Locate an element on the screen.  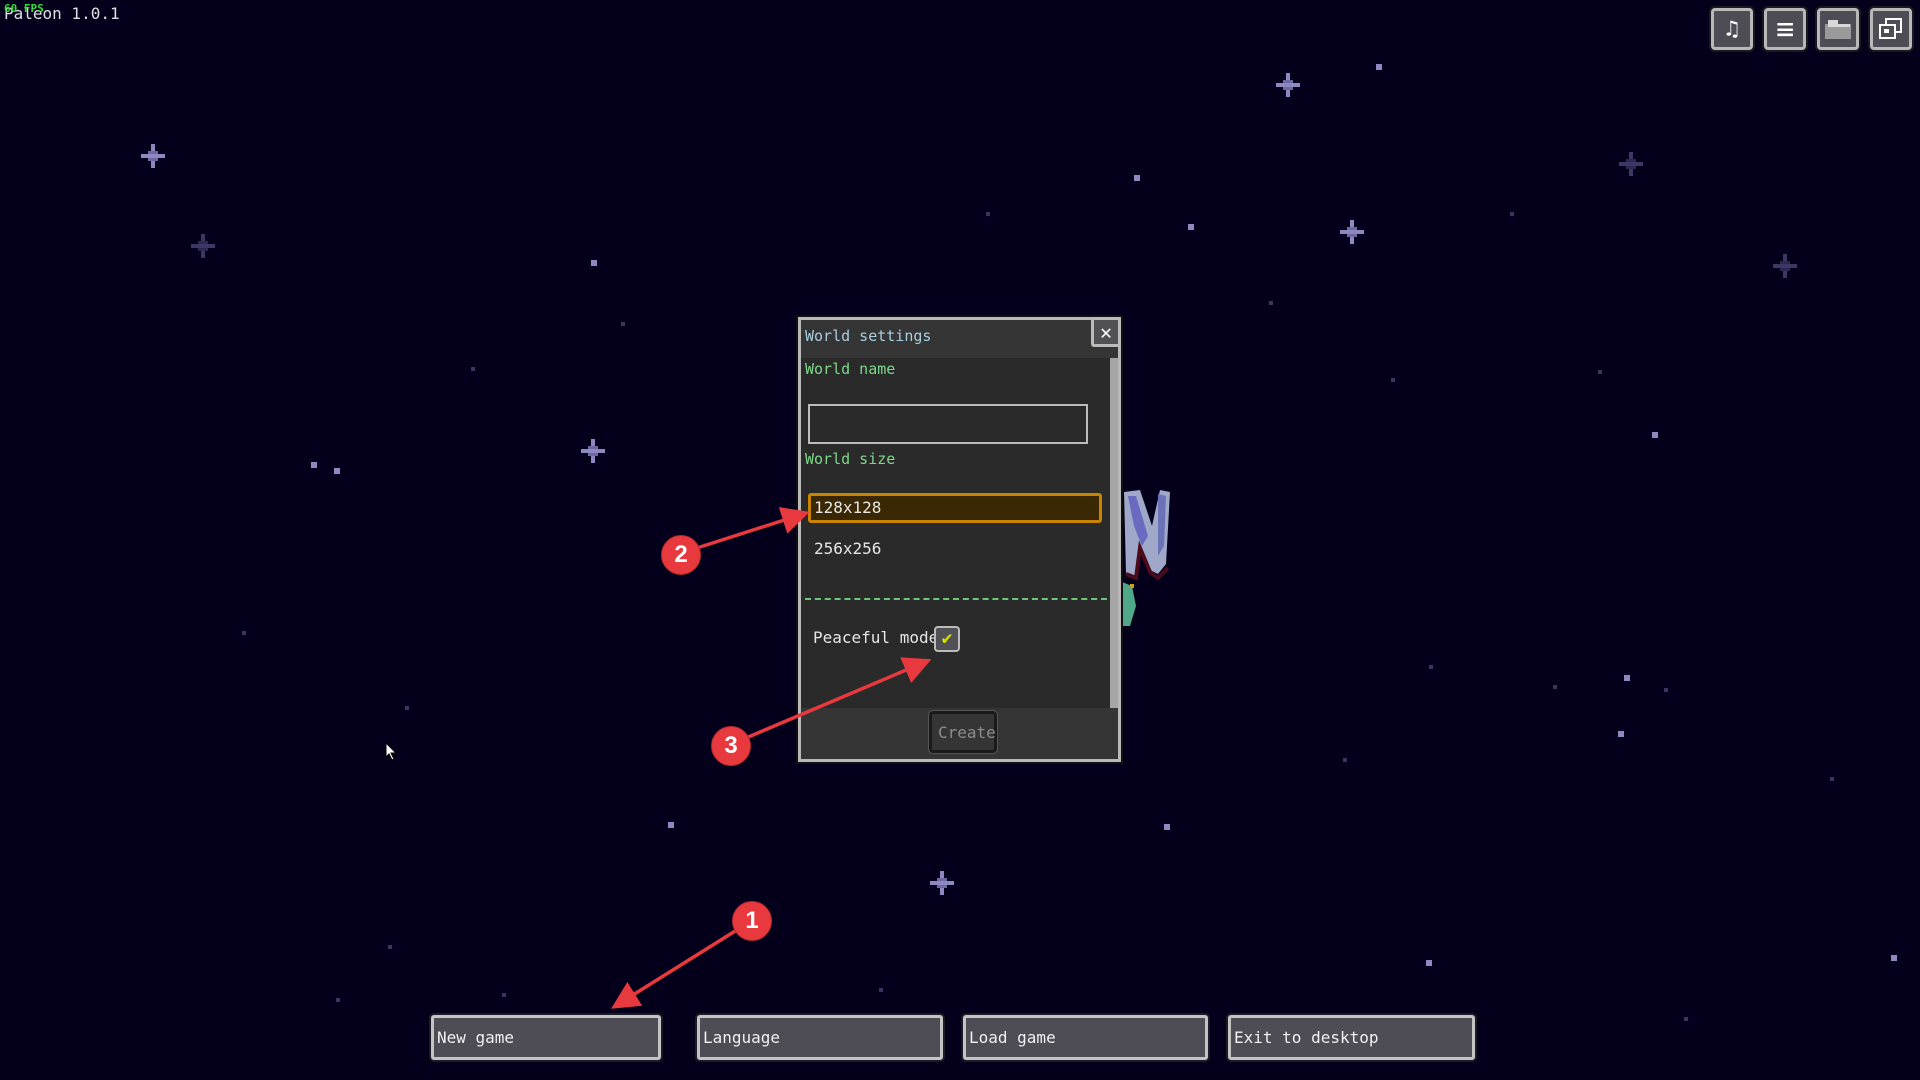
dialog-titlebar: World settings is located at coordinates (959, 339).